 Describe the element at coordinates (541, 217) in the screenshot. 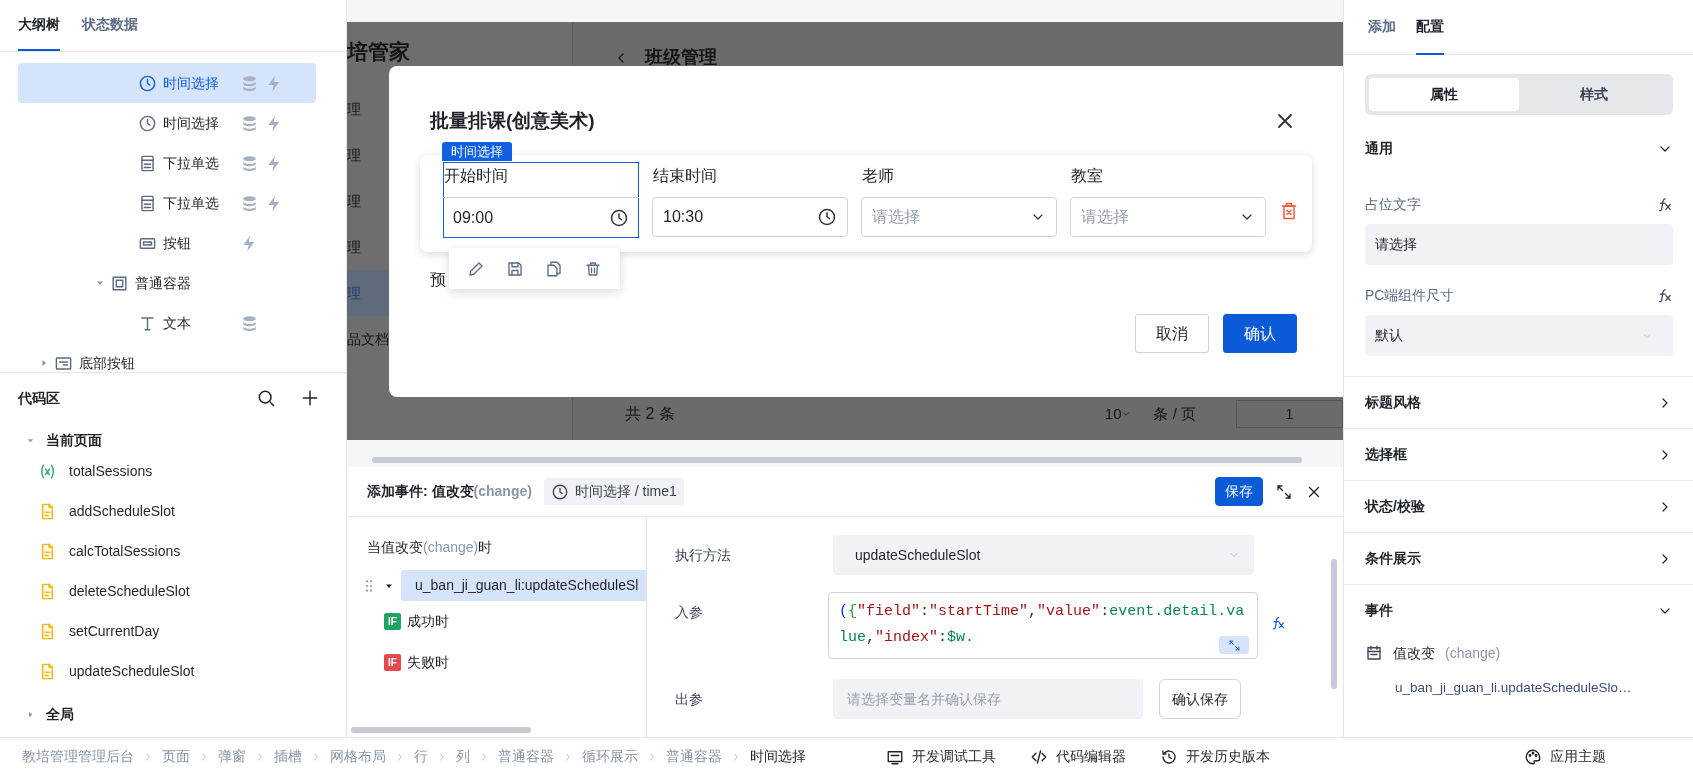

I see `time-field: 09:00` at that location.